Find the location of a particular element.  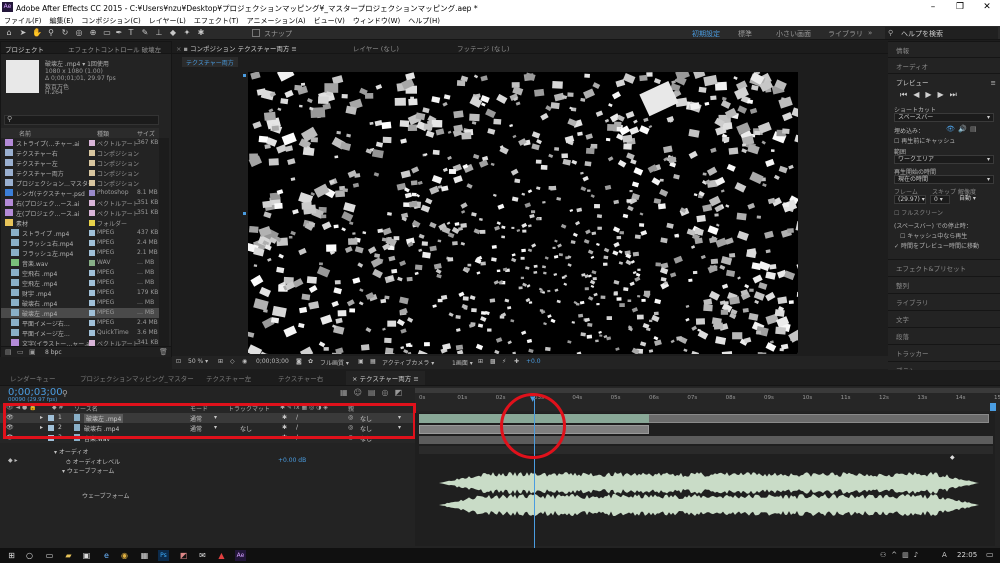

maximize-icon: ❐ is located at coordinates (960, 7).